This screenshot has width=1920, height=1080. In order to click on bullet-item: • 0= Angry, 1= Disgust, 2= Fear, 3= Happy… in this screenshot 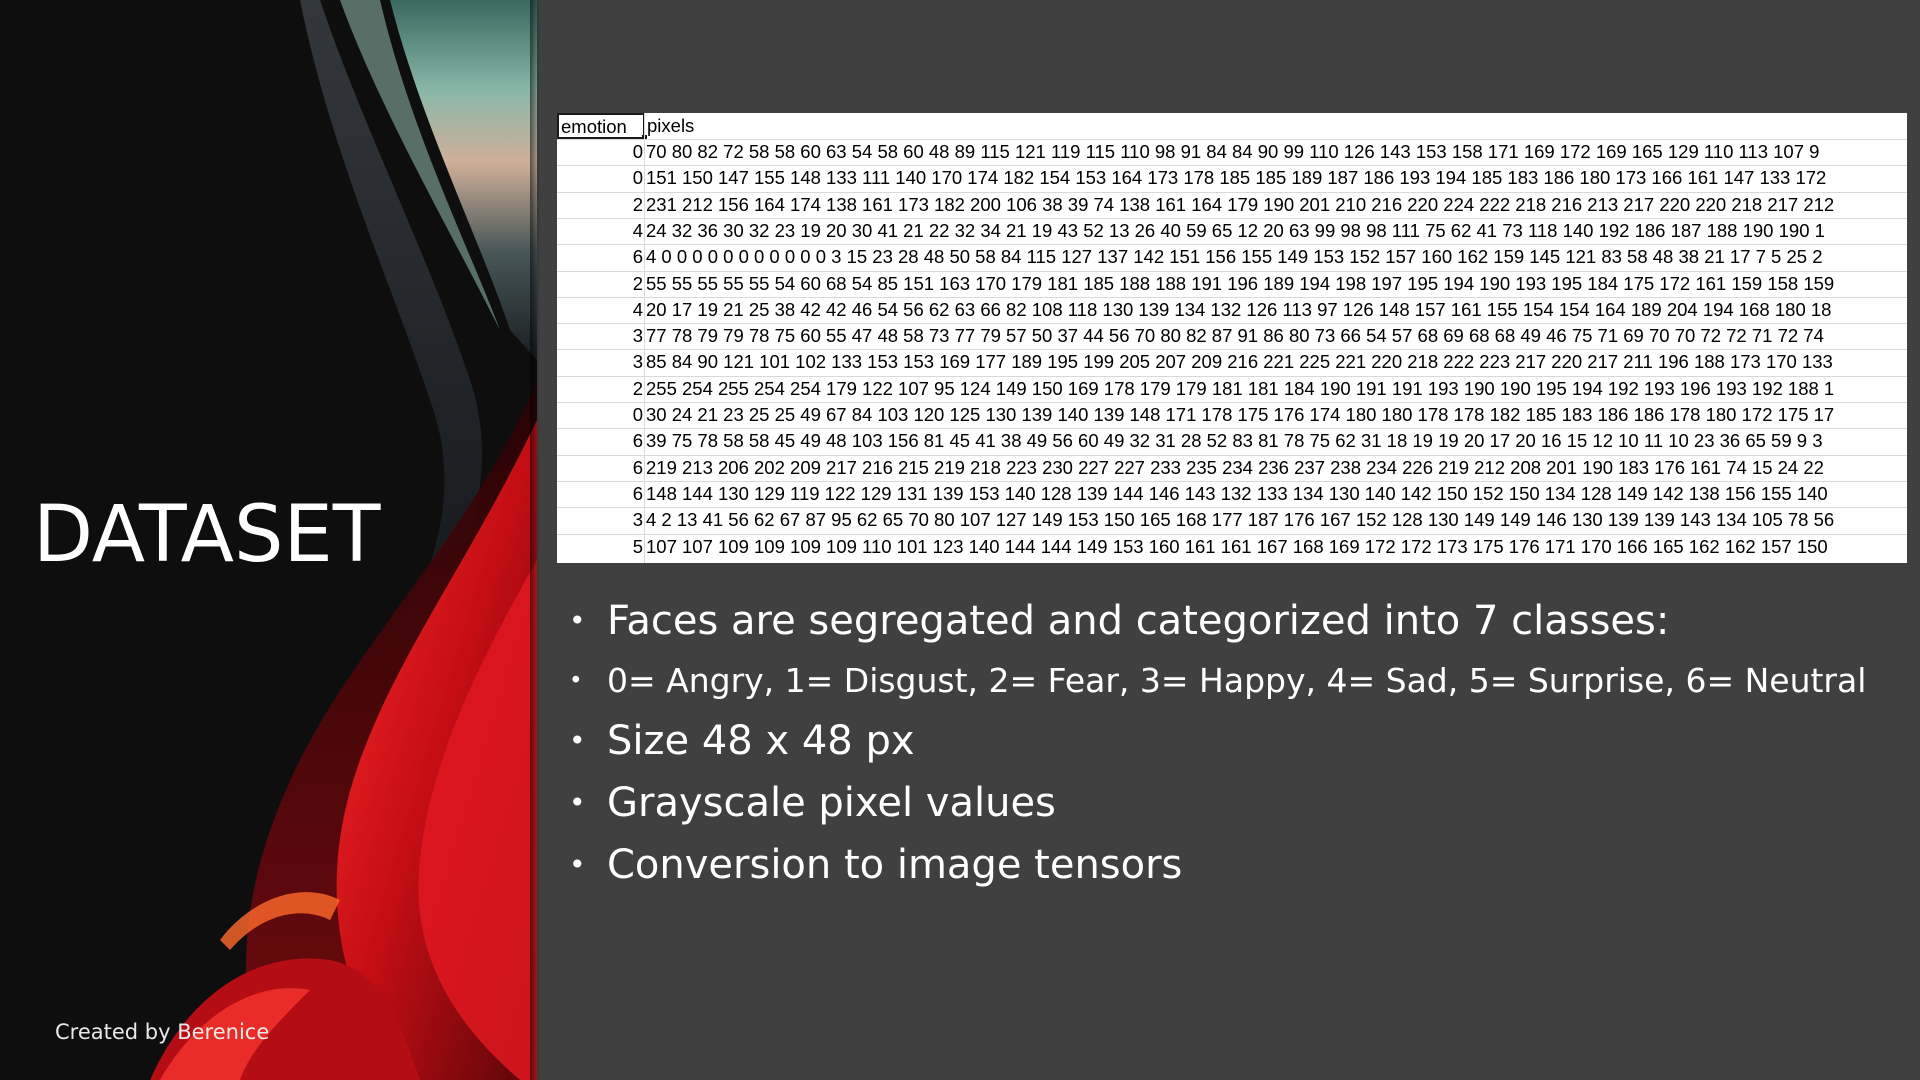, I will do `click(1237, 681)`.